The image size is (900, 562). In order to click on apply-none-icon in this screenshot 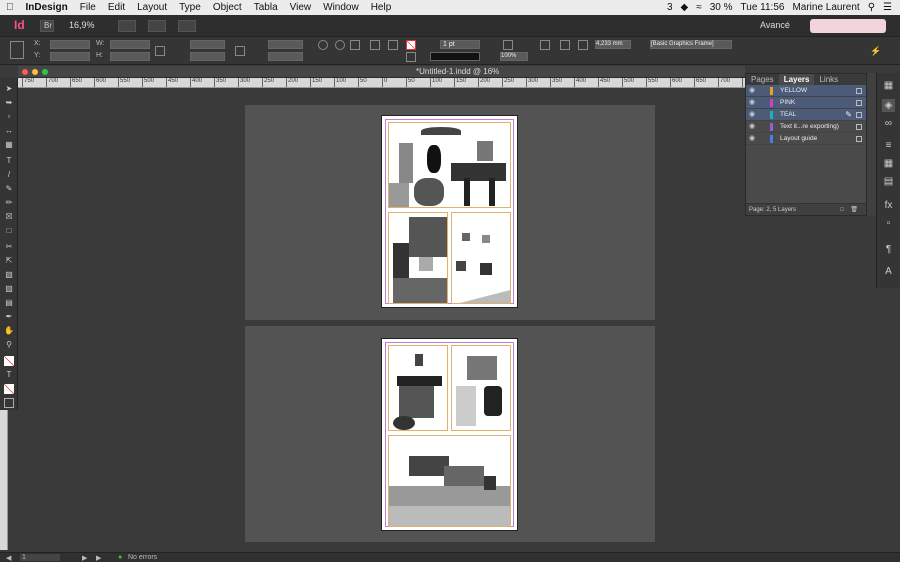, I will do `click(9, 389)`.